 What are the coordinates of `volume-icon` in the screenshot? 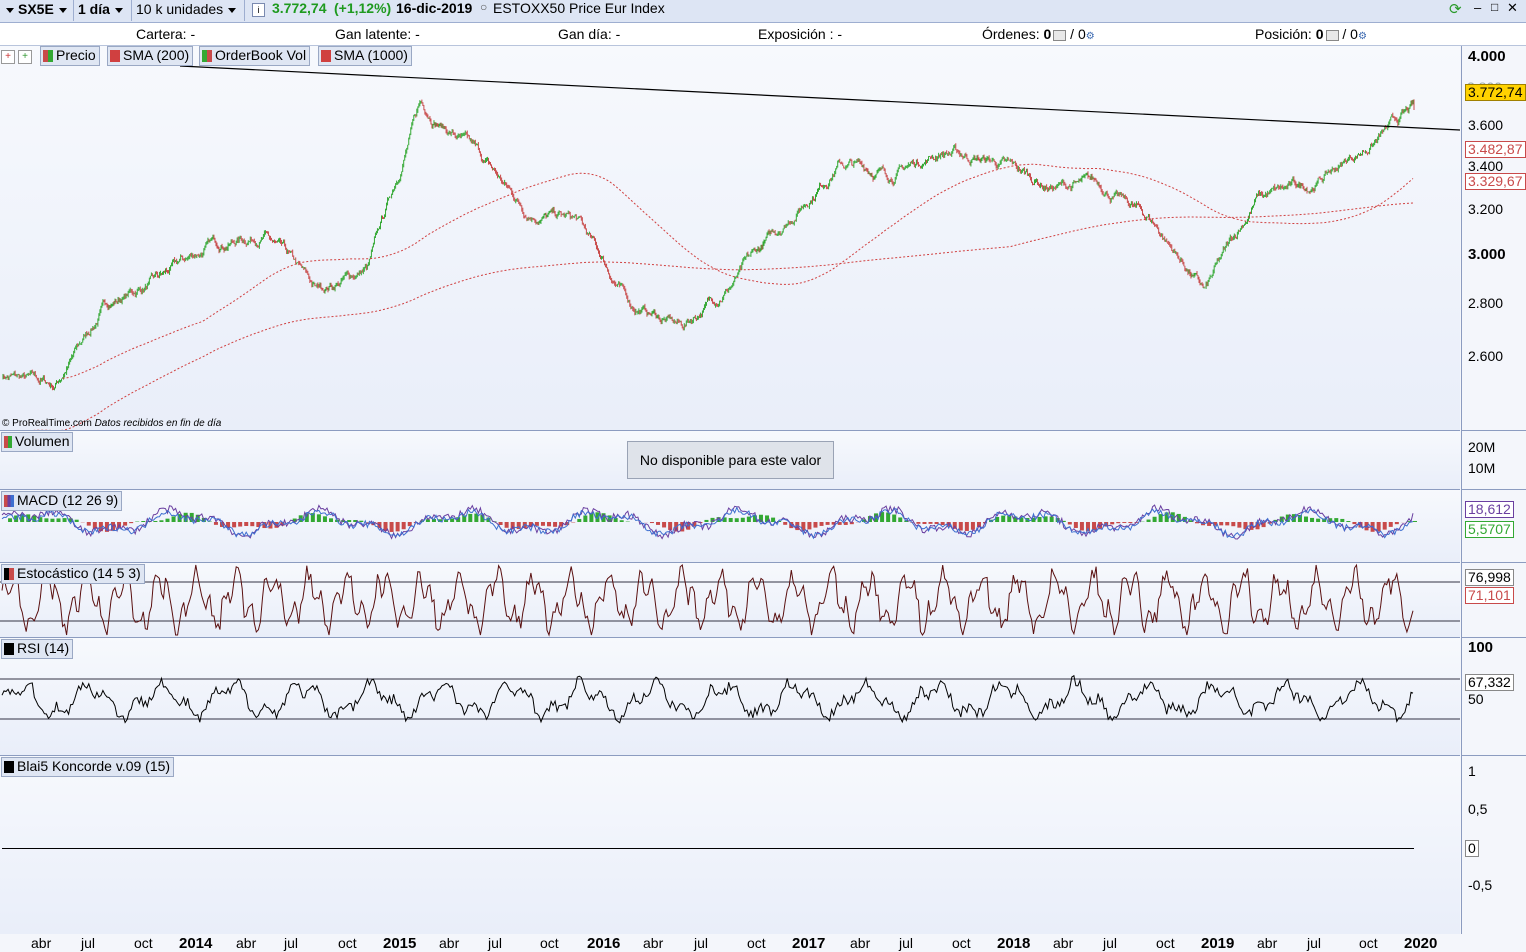 It's located at (8, 442).